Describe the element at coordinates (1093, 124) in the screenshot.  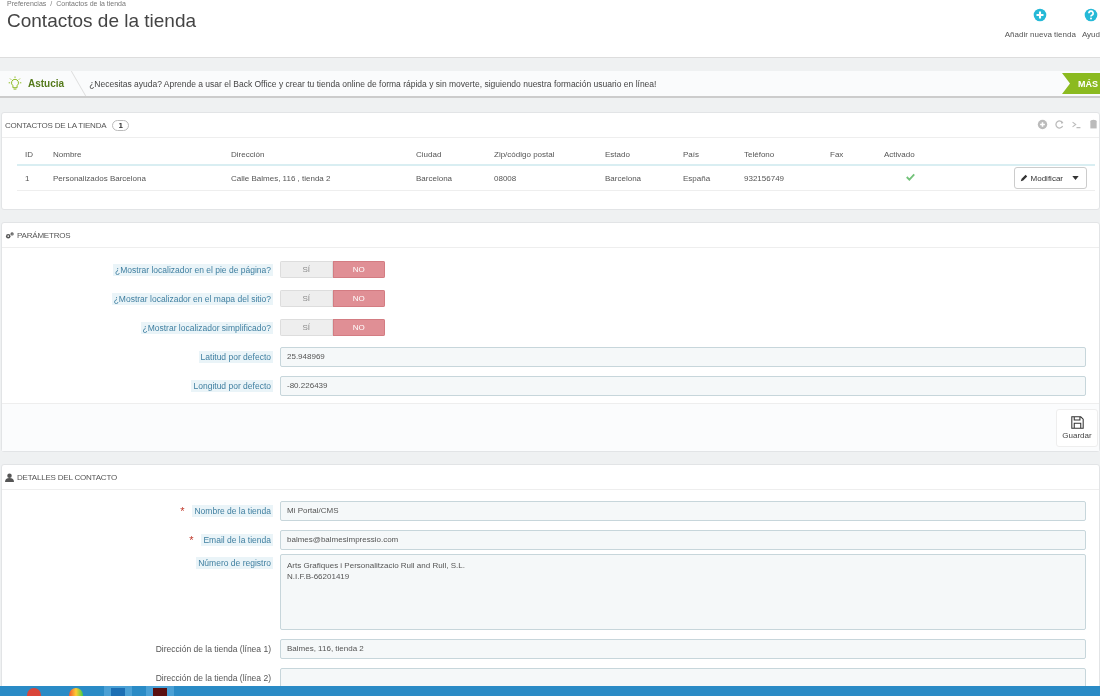
I see `database-icon` at that location.